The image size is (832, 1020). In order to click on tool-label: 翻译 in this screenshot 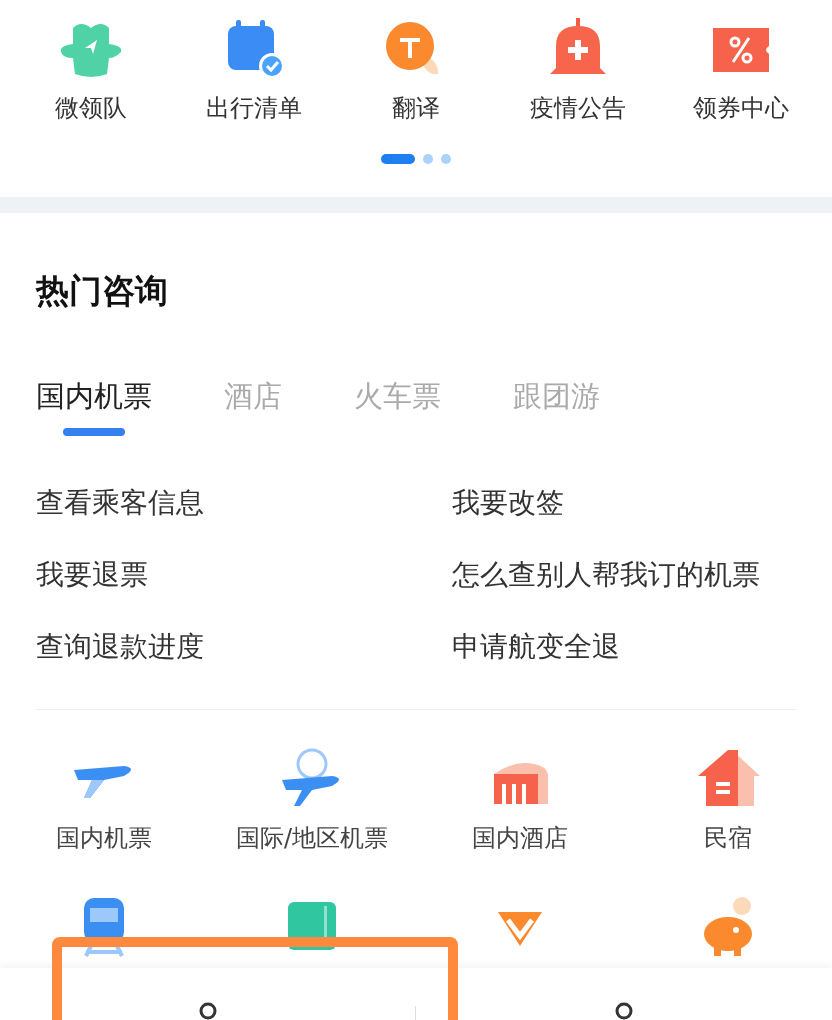, I will do `click(416, 108)`.